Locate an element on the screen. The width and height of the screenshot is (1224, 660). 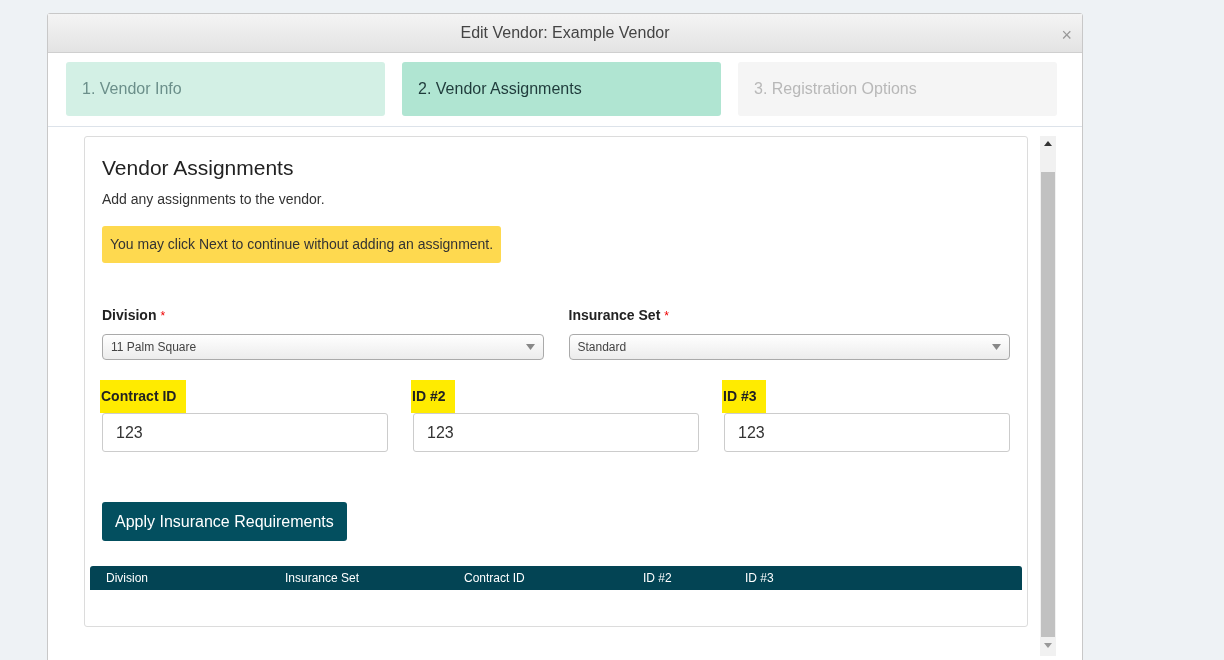
scrollbar-thumb is located at coordinates (1048, 404).